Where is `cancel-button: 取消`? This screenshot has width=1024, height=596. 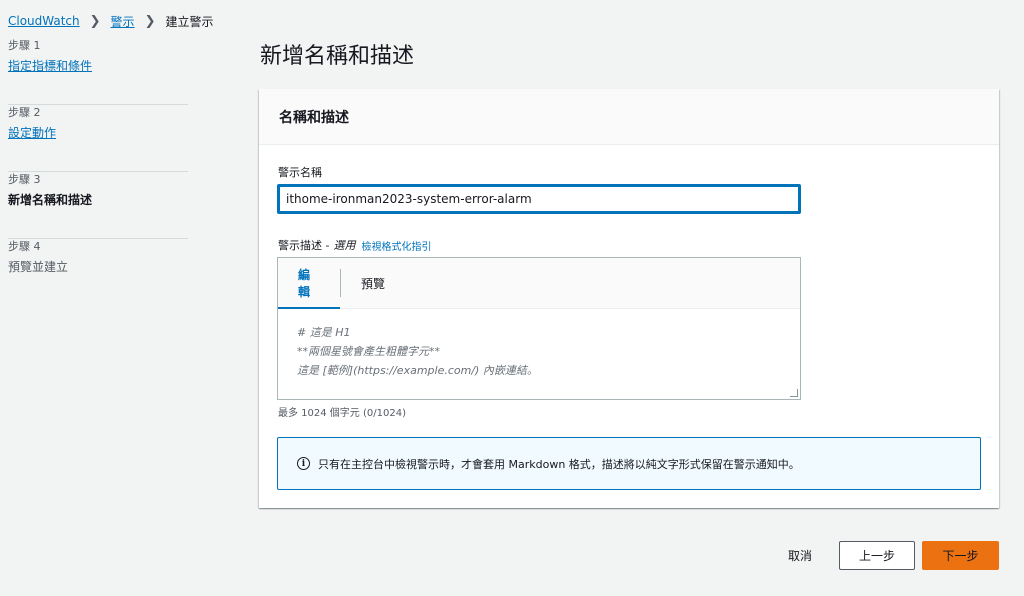
cancel-button: 取消 is located at coordinates (800, 555).